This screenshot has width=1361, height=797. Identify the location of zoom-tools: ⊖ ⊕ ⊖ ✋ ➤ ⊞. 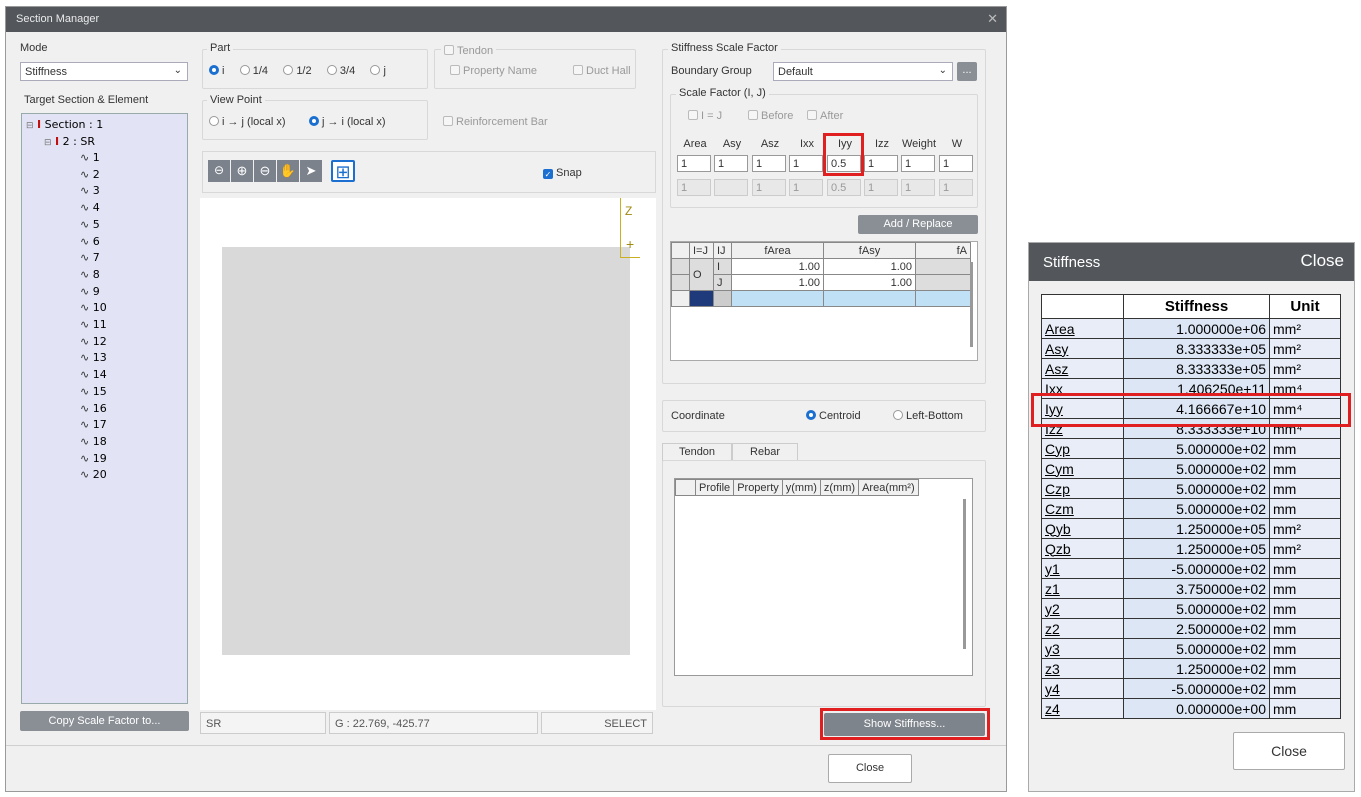
(281, 171).